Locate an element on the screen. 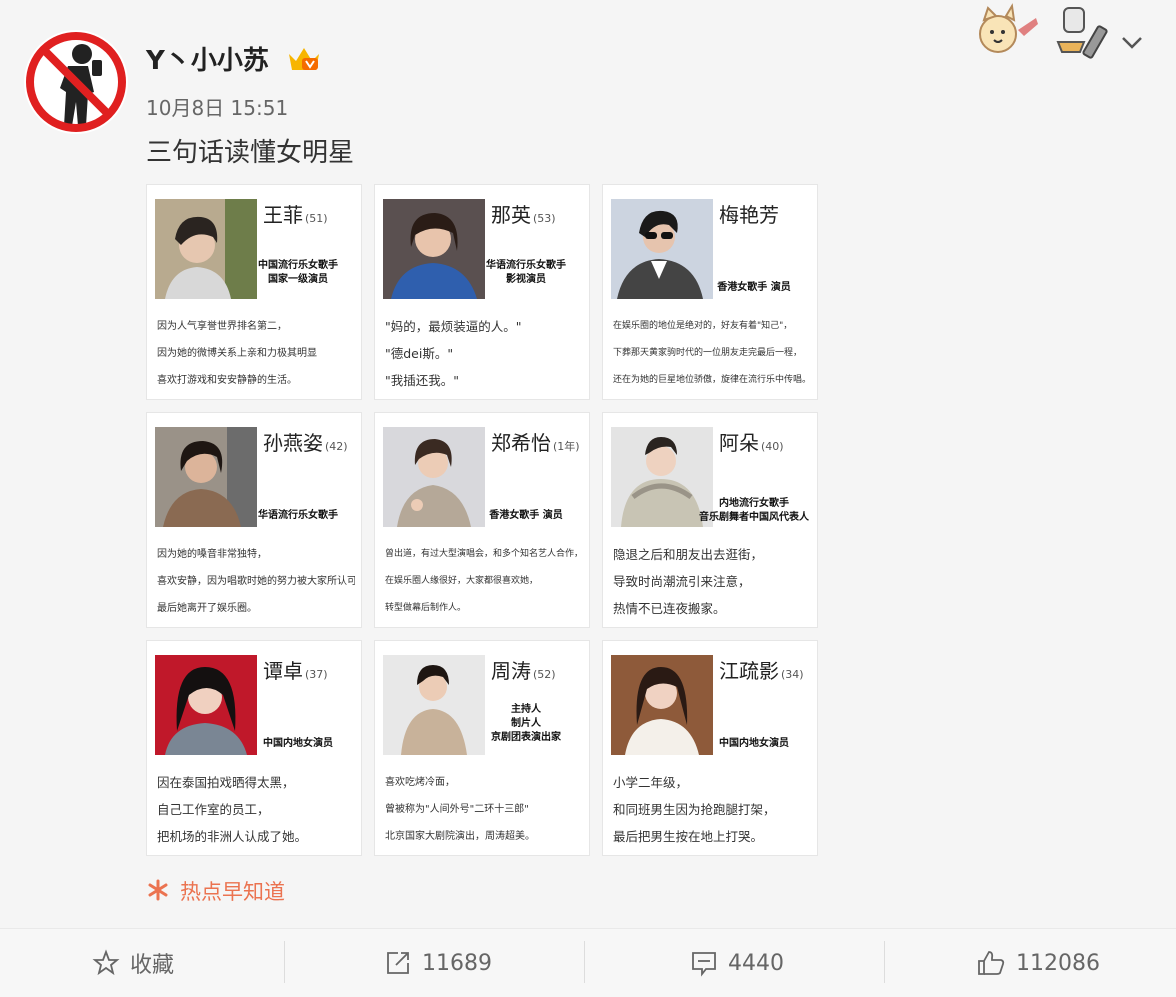 The image size is (1176, 997). card-text: 喜欢吃烤冷面， 曾被称为"人间外号"二环十三郎" 北京国家大剧院演出，周涛超美。 is located at coordinates (460, 809).